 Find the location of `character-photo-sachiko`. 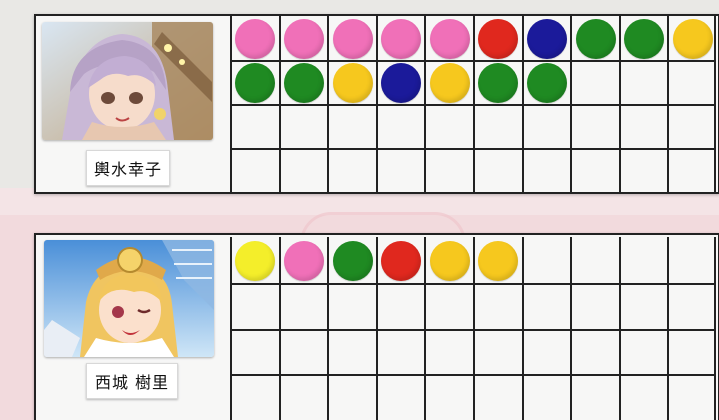

character-photo-sachiko is located at coordinates (127, 81).